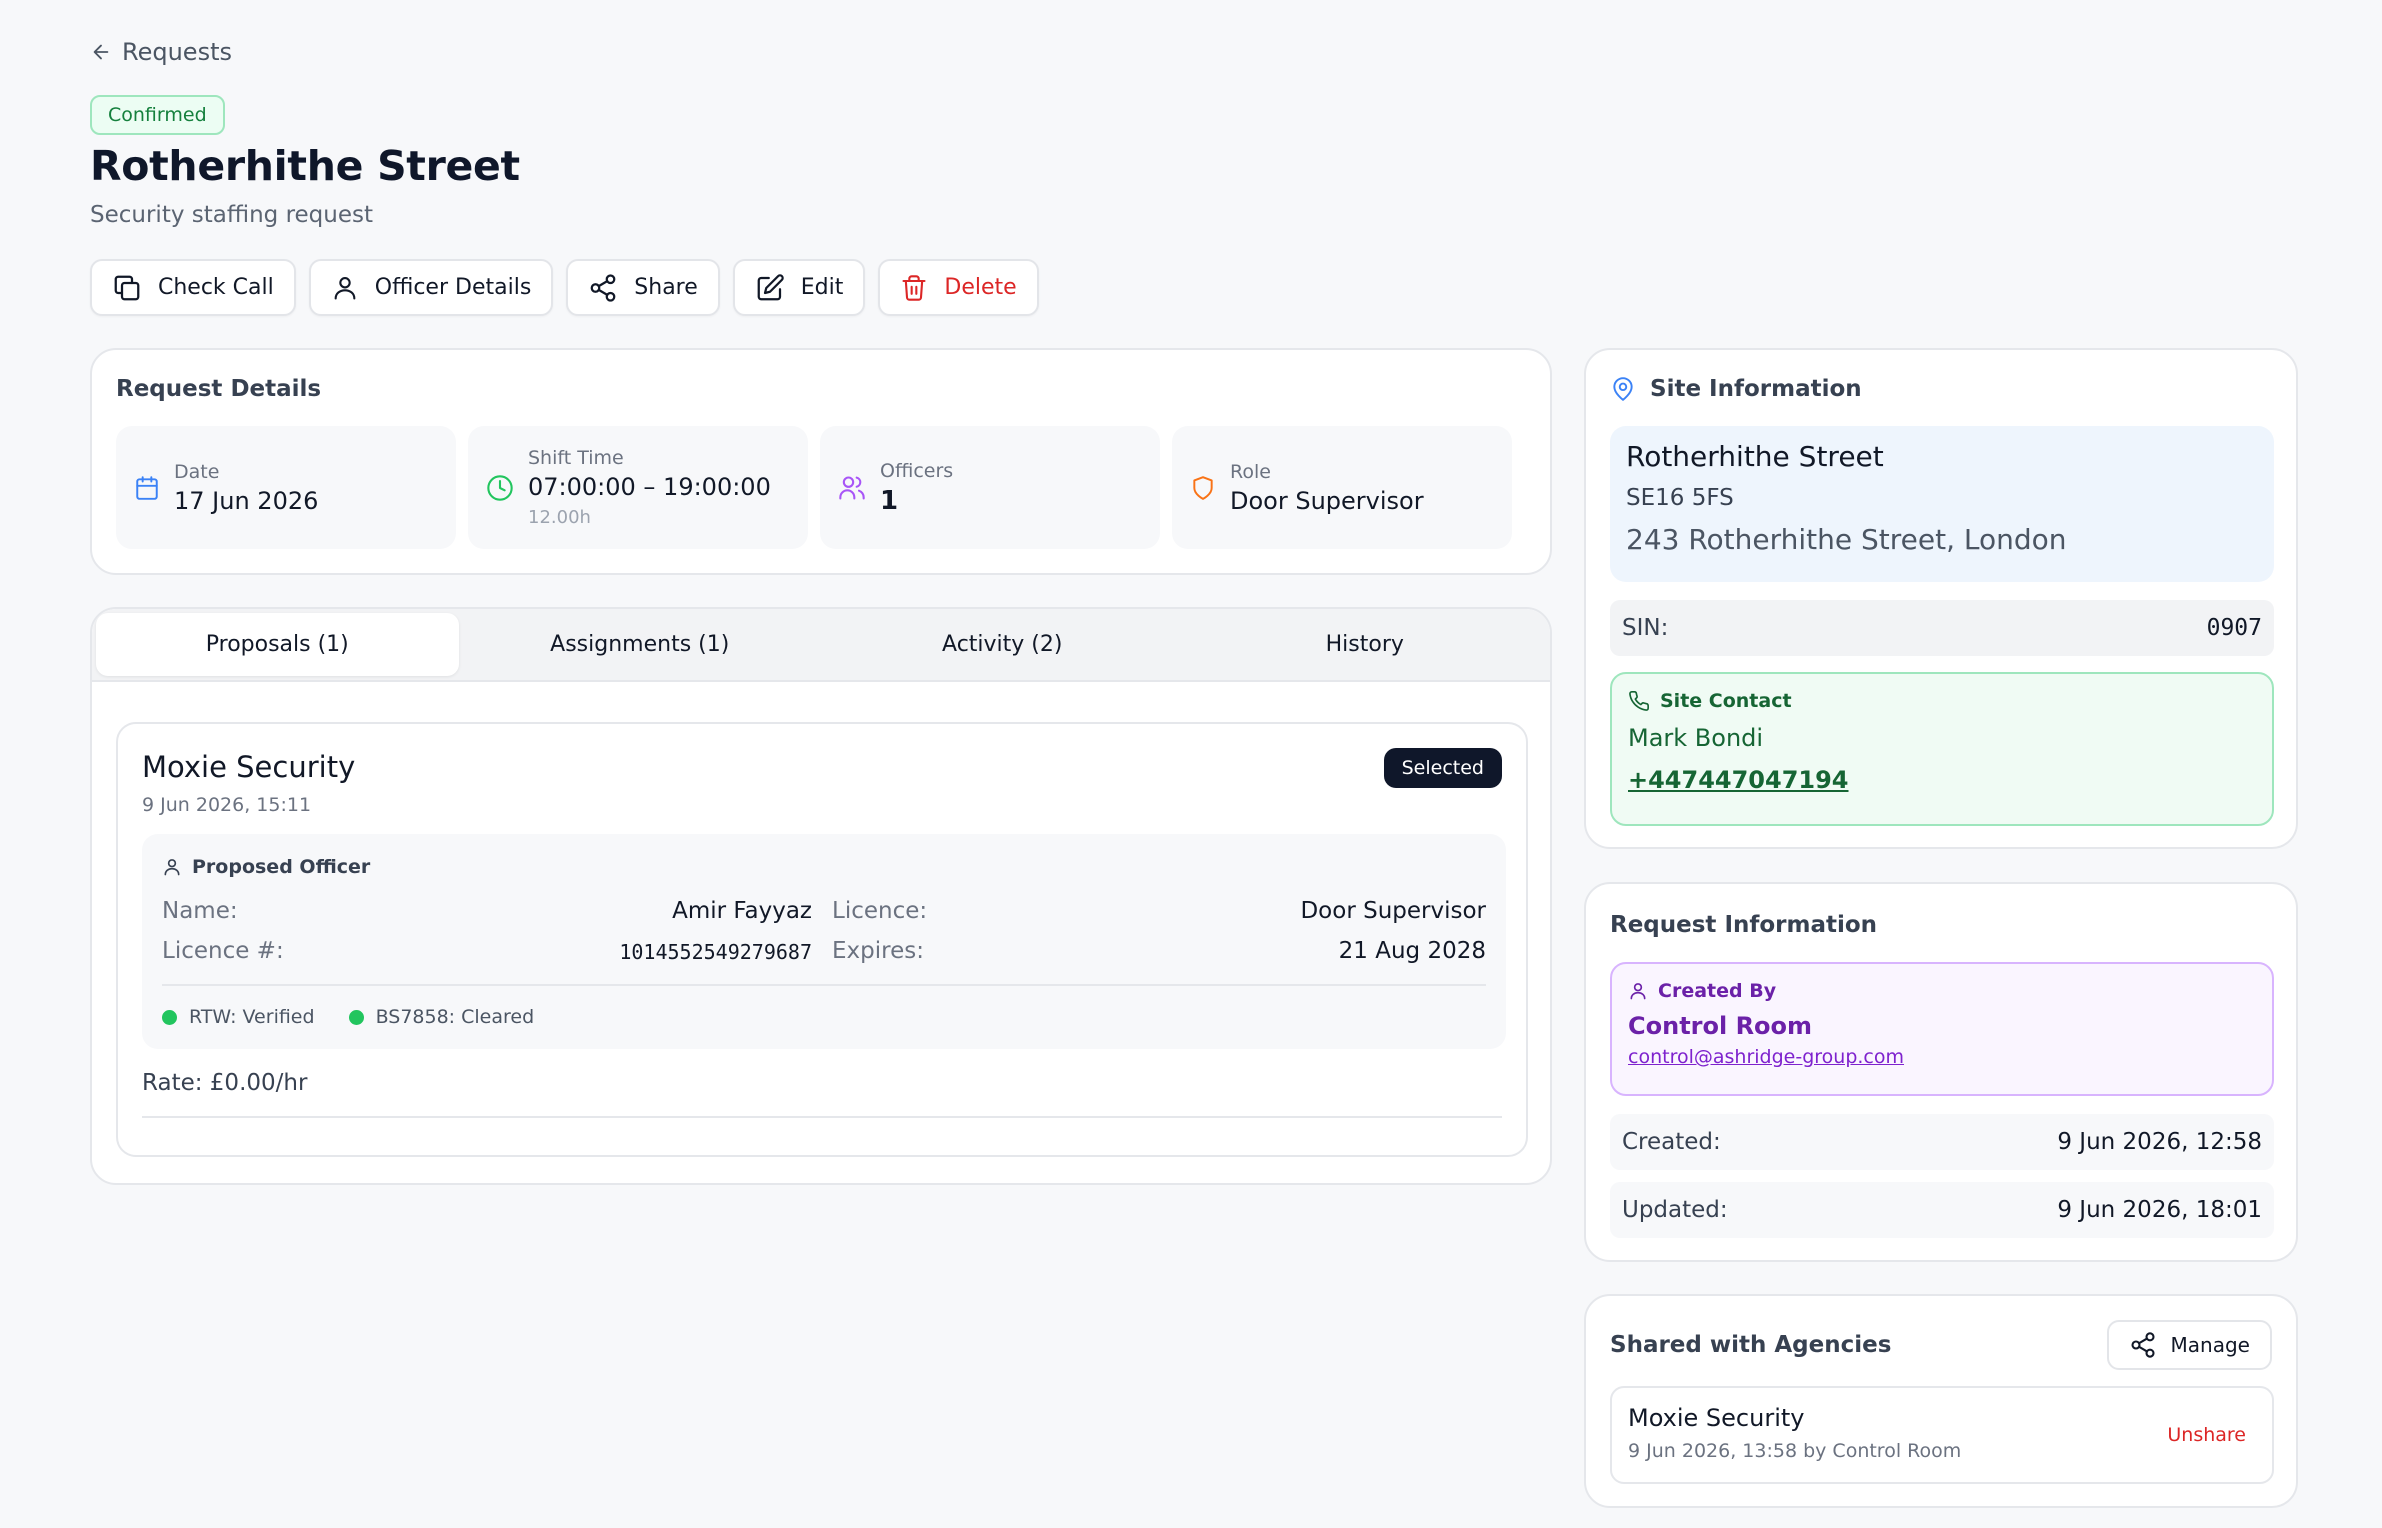 The image size is (2382, 1528). What do you see at coordinates (305, 166) in the screenshot?
I see `page-title: Rotherhithe Street` at bounding box center [305, 166].